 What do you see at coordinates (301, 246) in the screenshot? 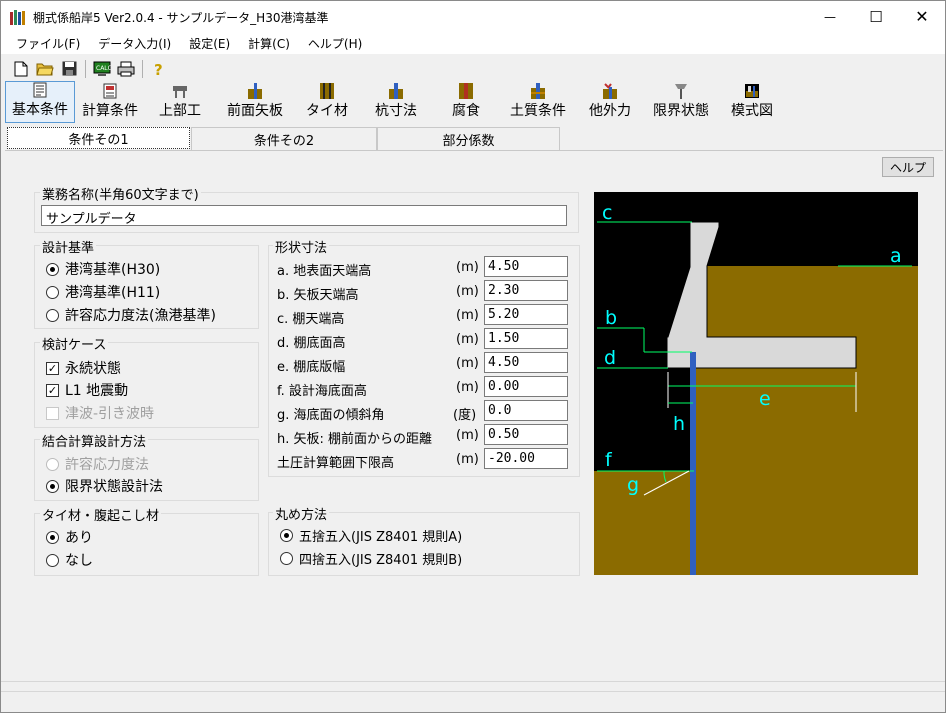
I see `dimensions-title: 形状寸法` at bounding box center [301, 246].